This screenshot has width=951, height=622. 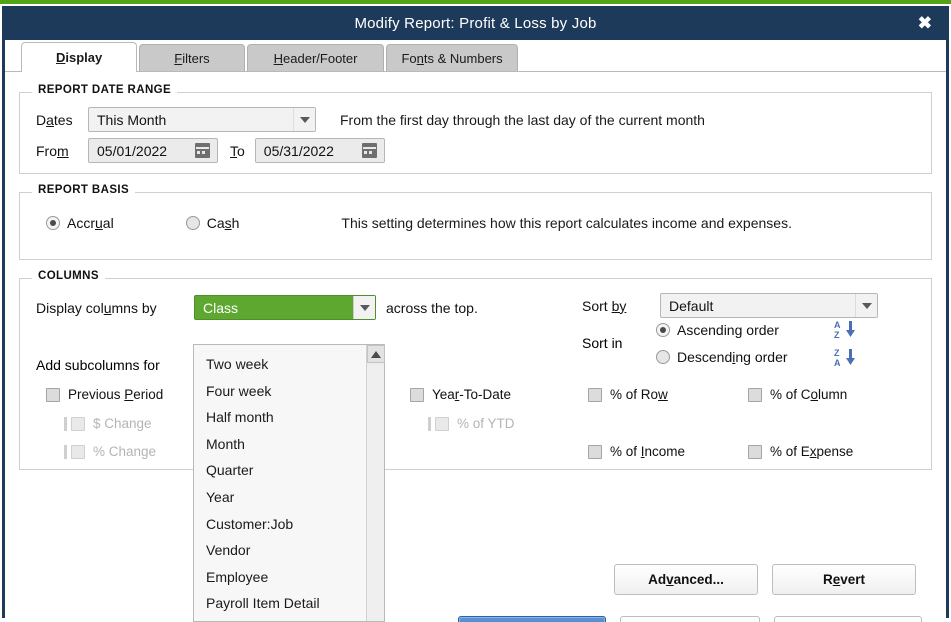 What do you see at coordinates (96, 307) in the screenshot?
I see `display-columns-label: Display columns by` at bounding box center [96, 307].